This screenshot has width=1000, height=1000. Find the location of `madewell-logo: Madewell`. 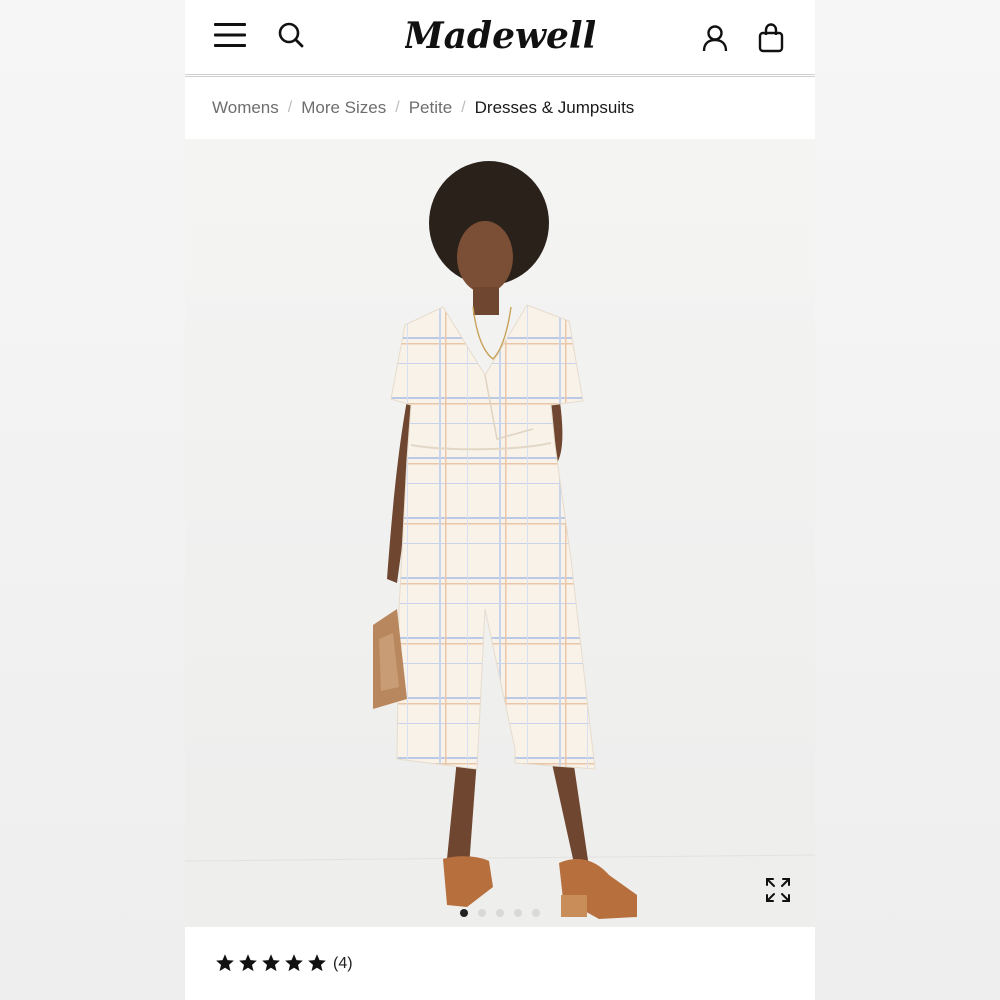

madewell-logo: Madewell is located at coordinates (500, 36).